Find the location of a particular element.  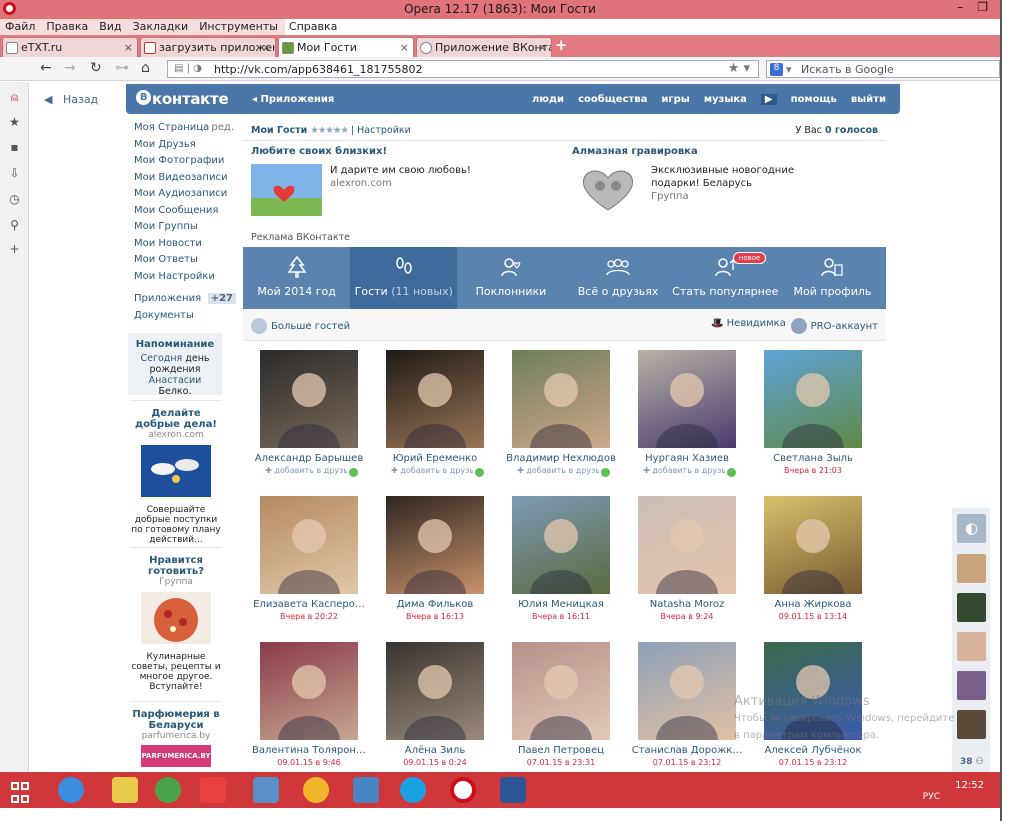

back-link: ◀ Назад is located at coordinates (71, 99).